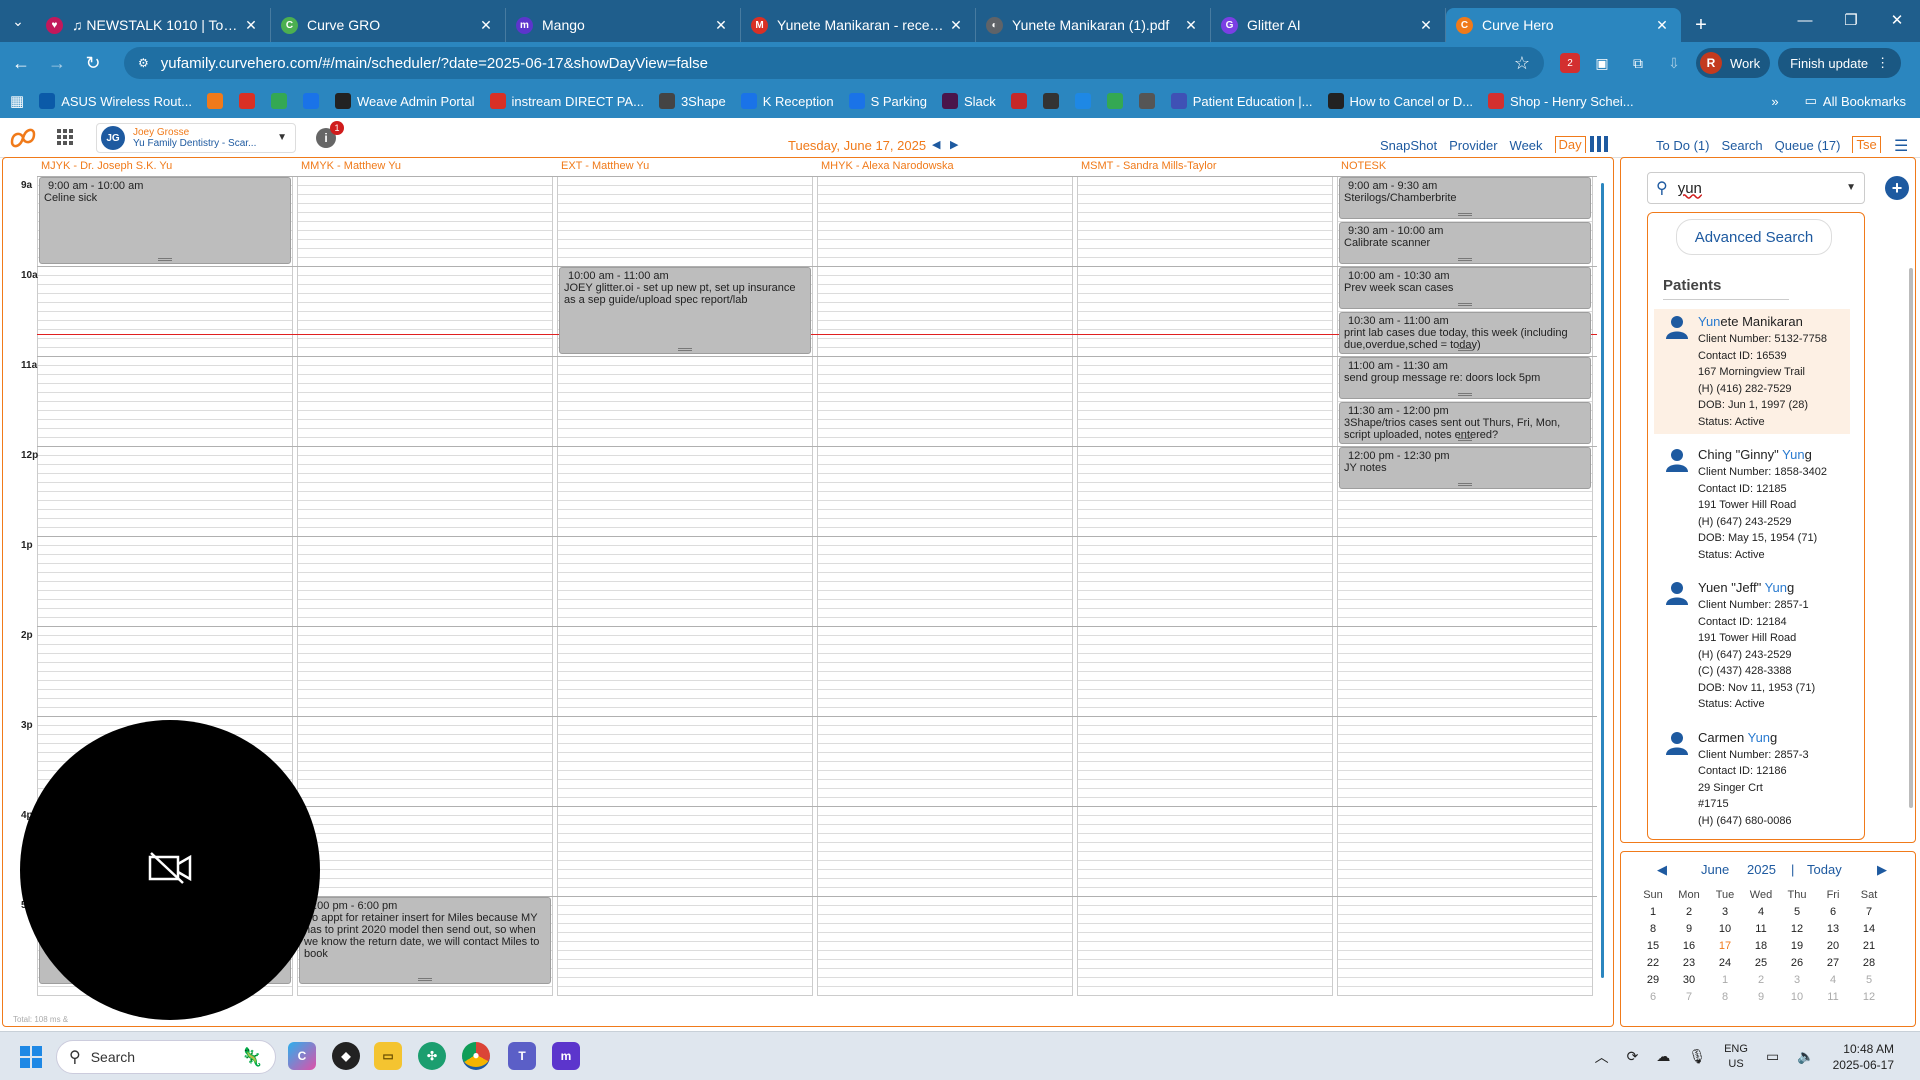  Describe the element at coordinates (21, 63) in the screenshot. I see `back-icon: ←` at that location.